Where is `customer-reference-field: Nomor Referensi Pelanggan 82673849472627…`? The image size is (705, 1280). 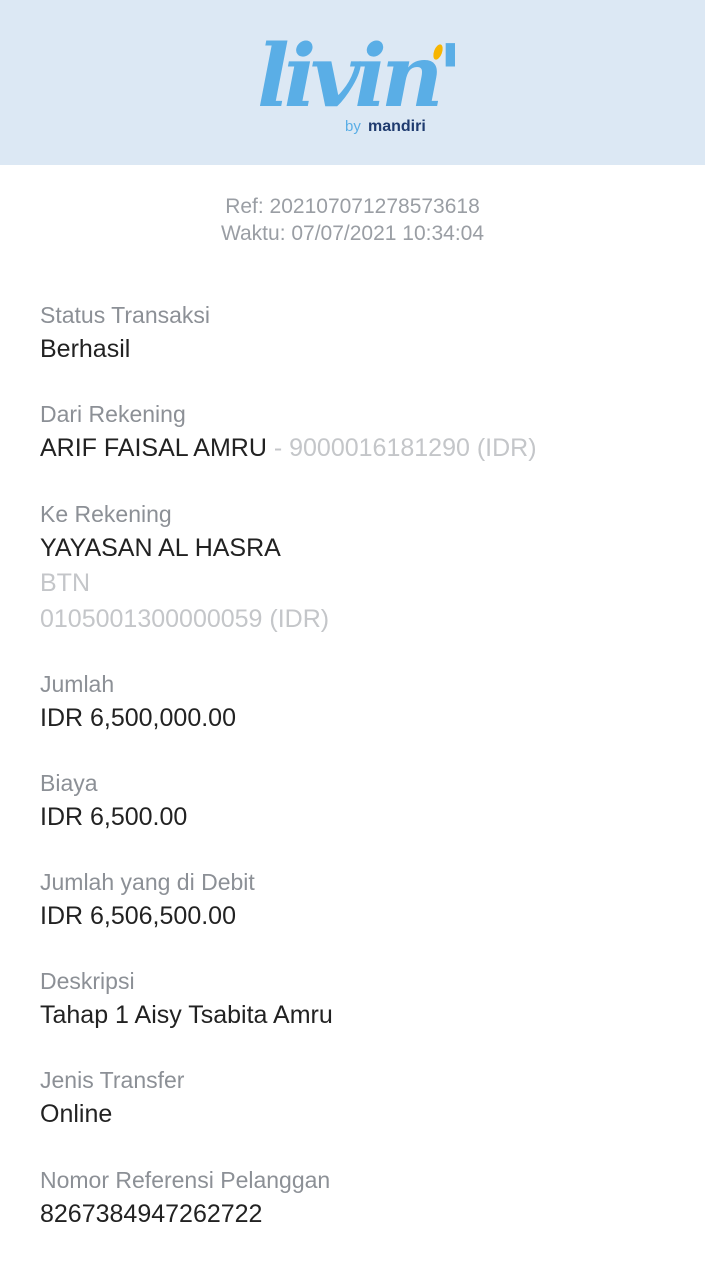
customer-reference-field: Nomor Referensi Pelanggan 82673849472627… is located at coordinates (360, 1198).